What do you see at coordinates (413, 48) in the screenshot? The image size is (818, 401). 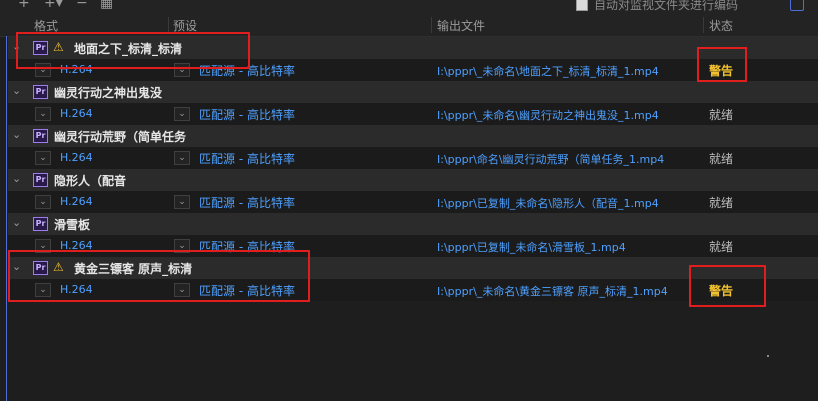 I see `queue-group: ⌄ Pr ⚠ 地面之下_标清_标清` at bounding box center [413, 48].